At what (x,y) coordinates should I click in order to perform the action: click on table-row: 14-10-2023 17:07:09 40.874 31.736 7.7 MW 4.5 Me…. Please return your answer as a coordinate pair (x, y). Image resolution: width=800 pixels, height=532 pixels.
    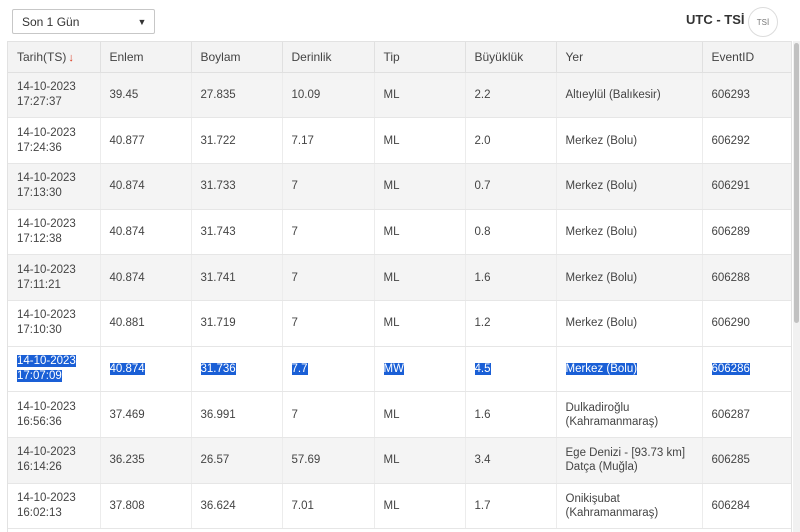
    Looking at the image, I should click on (399, 369).